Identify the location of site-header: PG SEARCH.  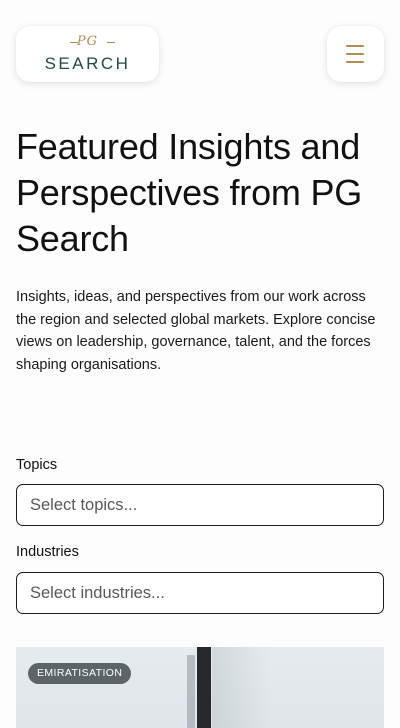
(200, 50).